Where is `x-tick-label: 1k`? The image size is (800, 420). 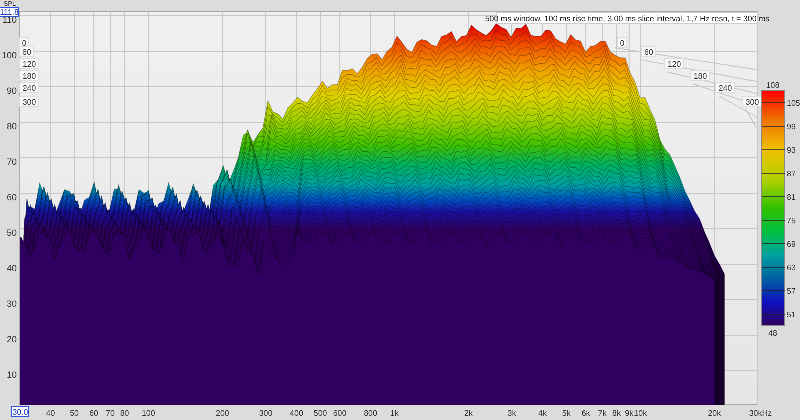 x-tick-label: 1k is located at coordinates (394, 413).